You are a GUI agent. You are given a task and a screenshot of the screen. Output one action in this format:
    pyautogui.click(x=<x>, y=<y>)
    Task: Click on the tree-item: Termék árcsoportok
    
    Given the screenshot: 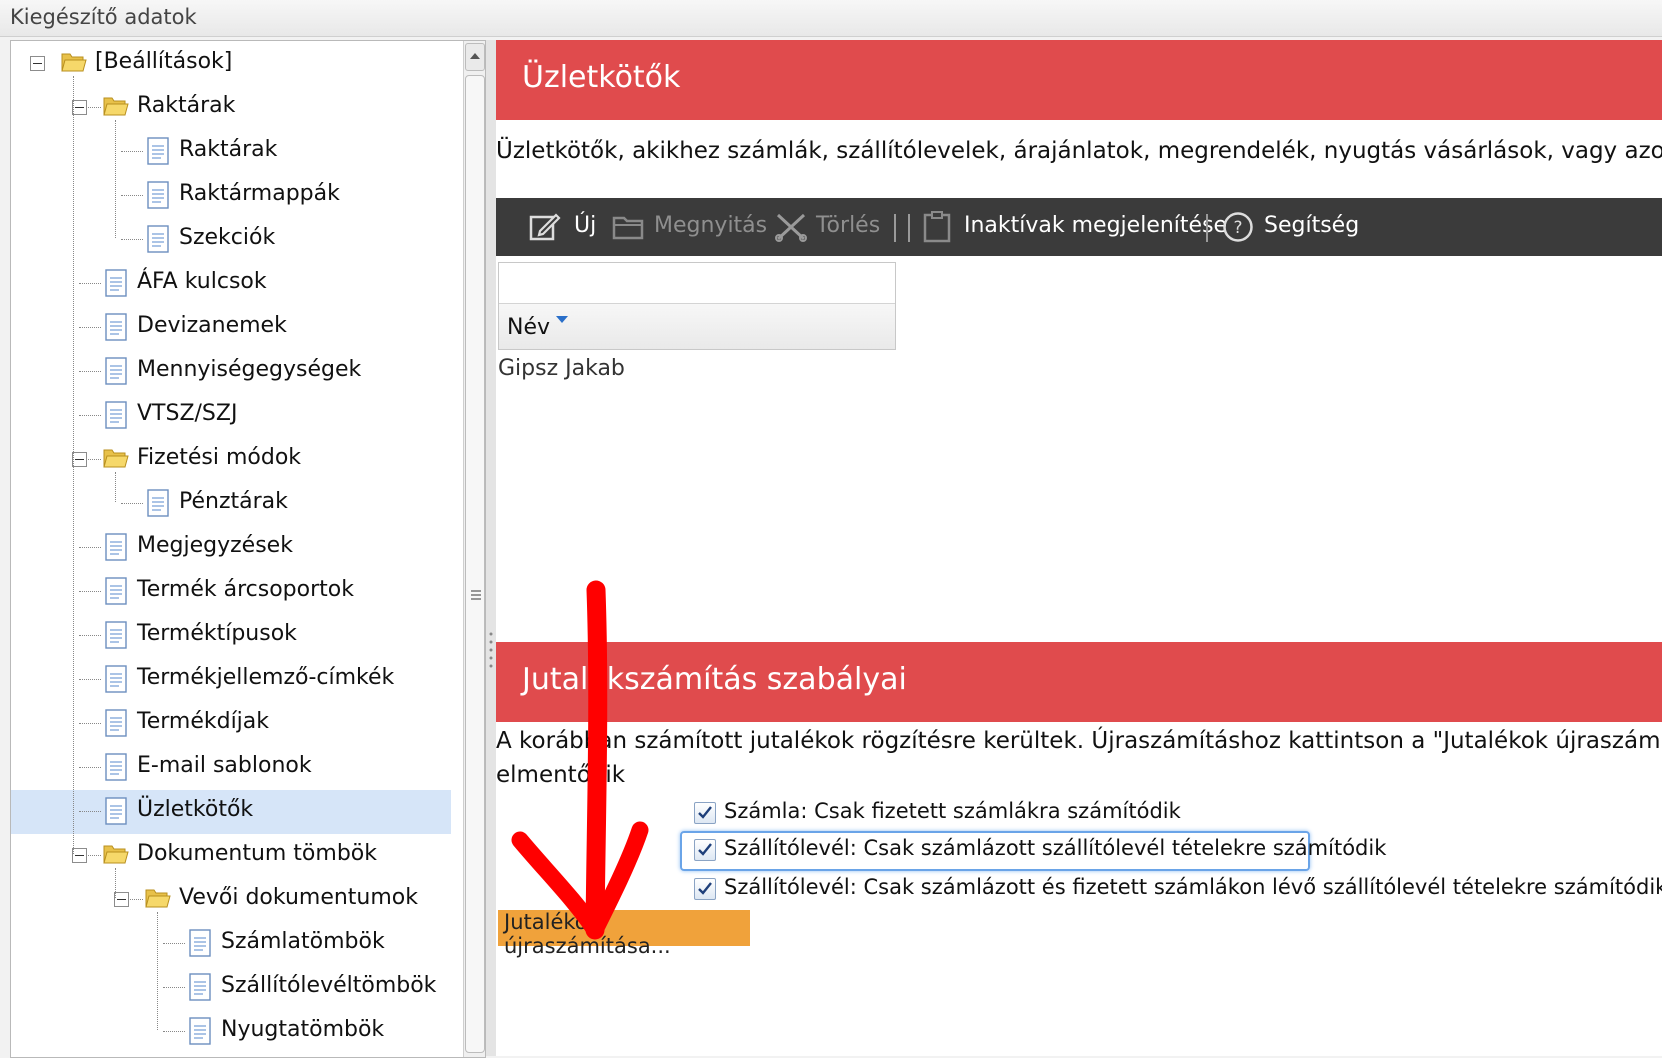 What is the action you would take?
    pyautogui.click(x=231, y=592)
    